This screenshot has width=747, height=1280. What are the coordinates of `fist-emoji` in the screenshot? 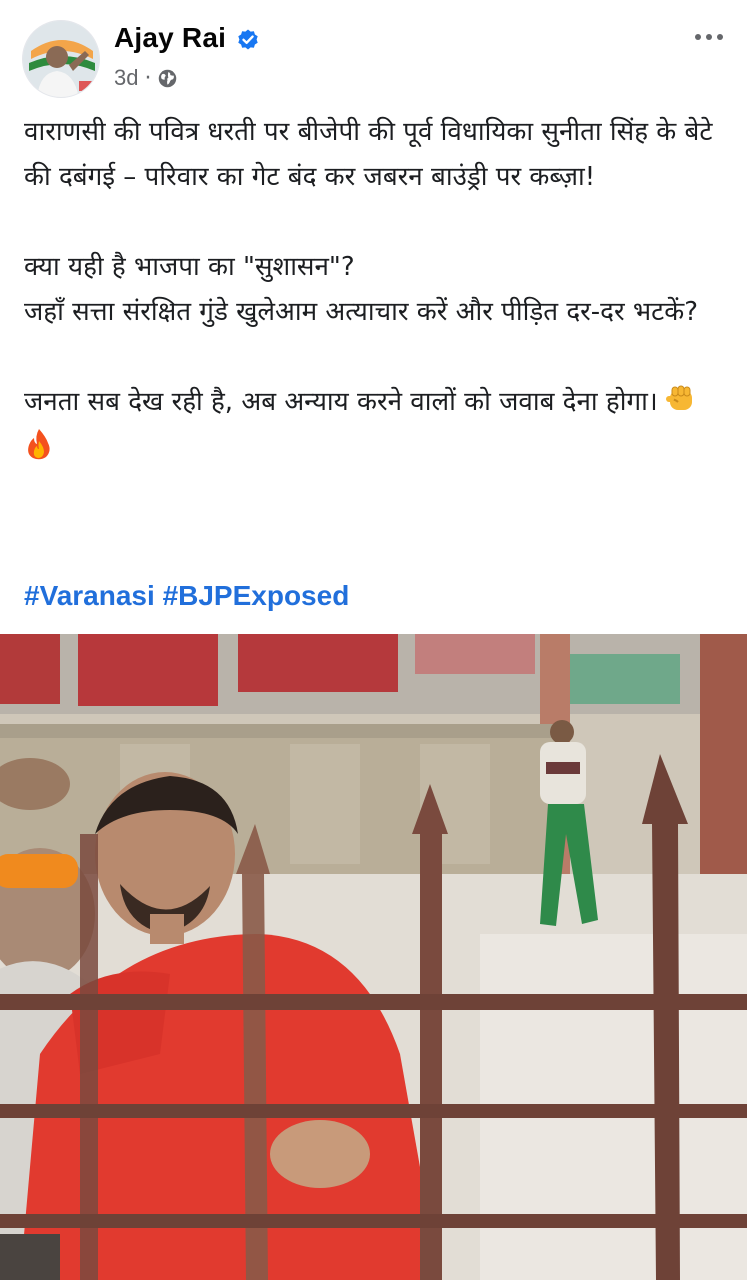 It's located at (678, 397).